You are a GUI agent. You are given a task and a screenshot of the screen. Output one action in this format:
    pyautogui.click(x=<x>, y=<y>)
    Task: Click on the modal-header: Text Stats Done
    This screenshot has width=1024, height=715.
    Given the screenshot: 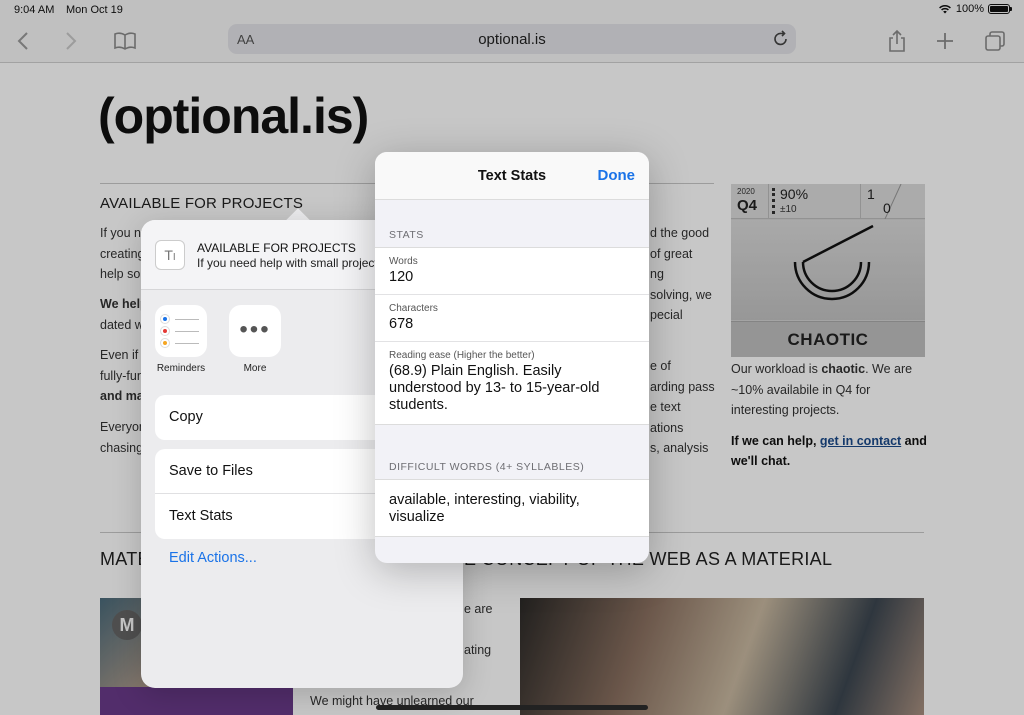 What is the action you would take?
    pyautogui.click(x=512, y=176)
    